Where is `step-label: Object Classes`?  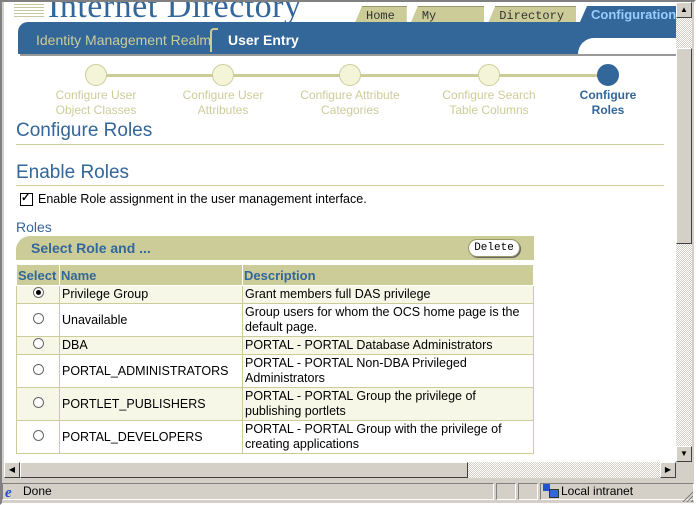 step-label: Object Classes is located at coordinates (96, 110).